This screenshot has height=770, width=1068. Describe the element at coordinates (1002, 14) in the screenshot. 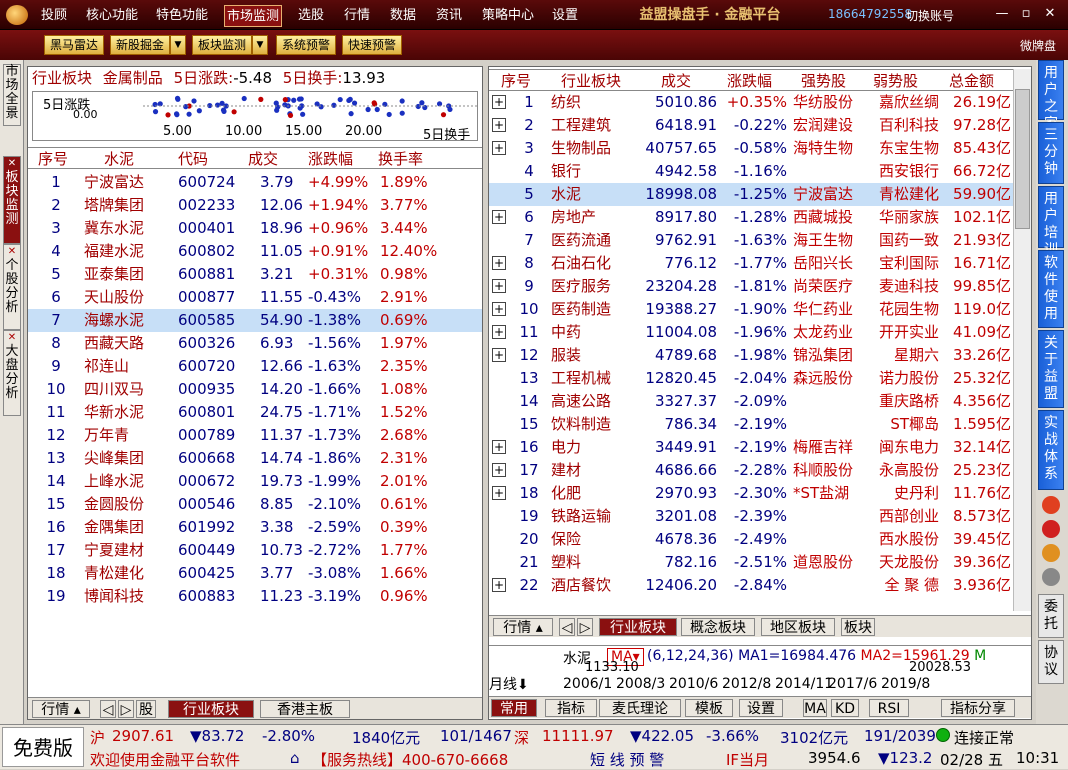

I see `minimize-icon: —` at that location.